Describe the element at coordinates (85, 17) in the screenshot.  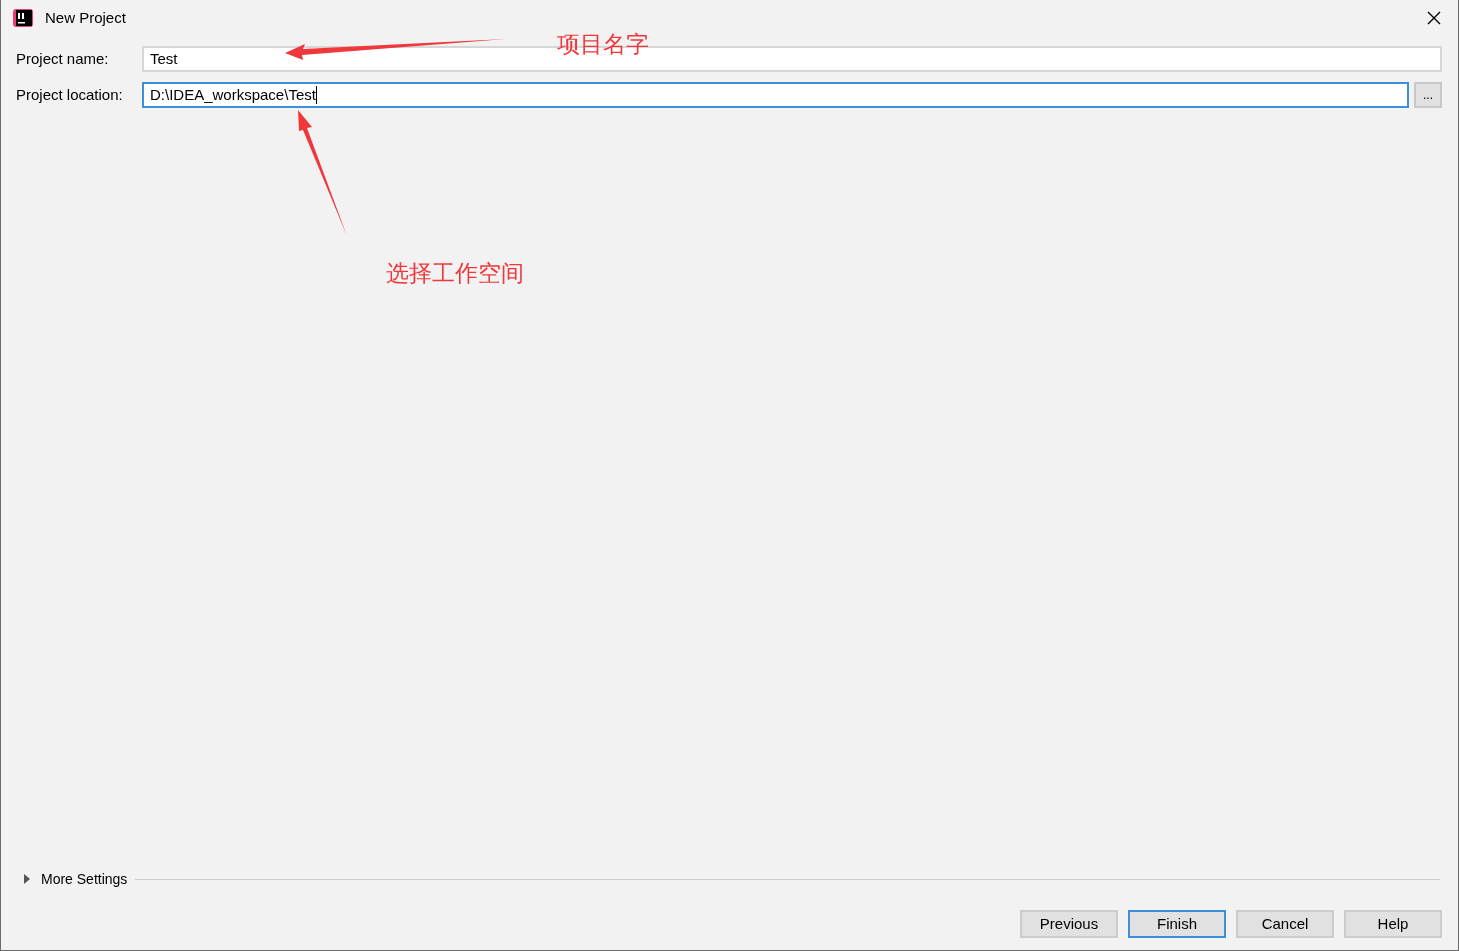
I see `window-title: New Project` at that location.